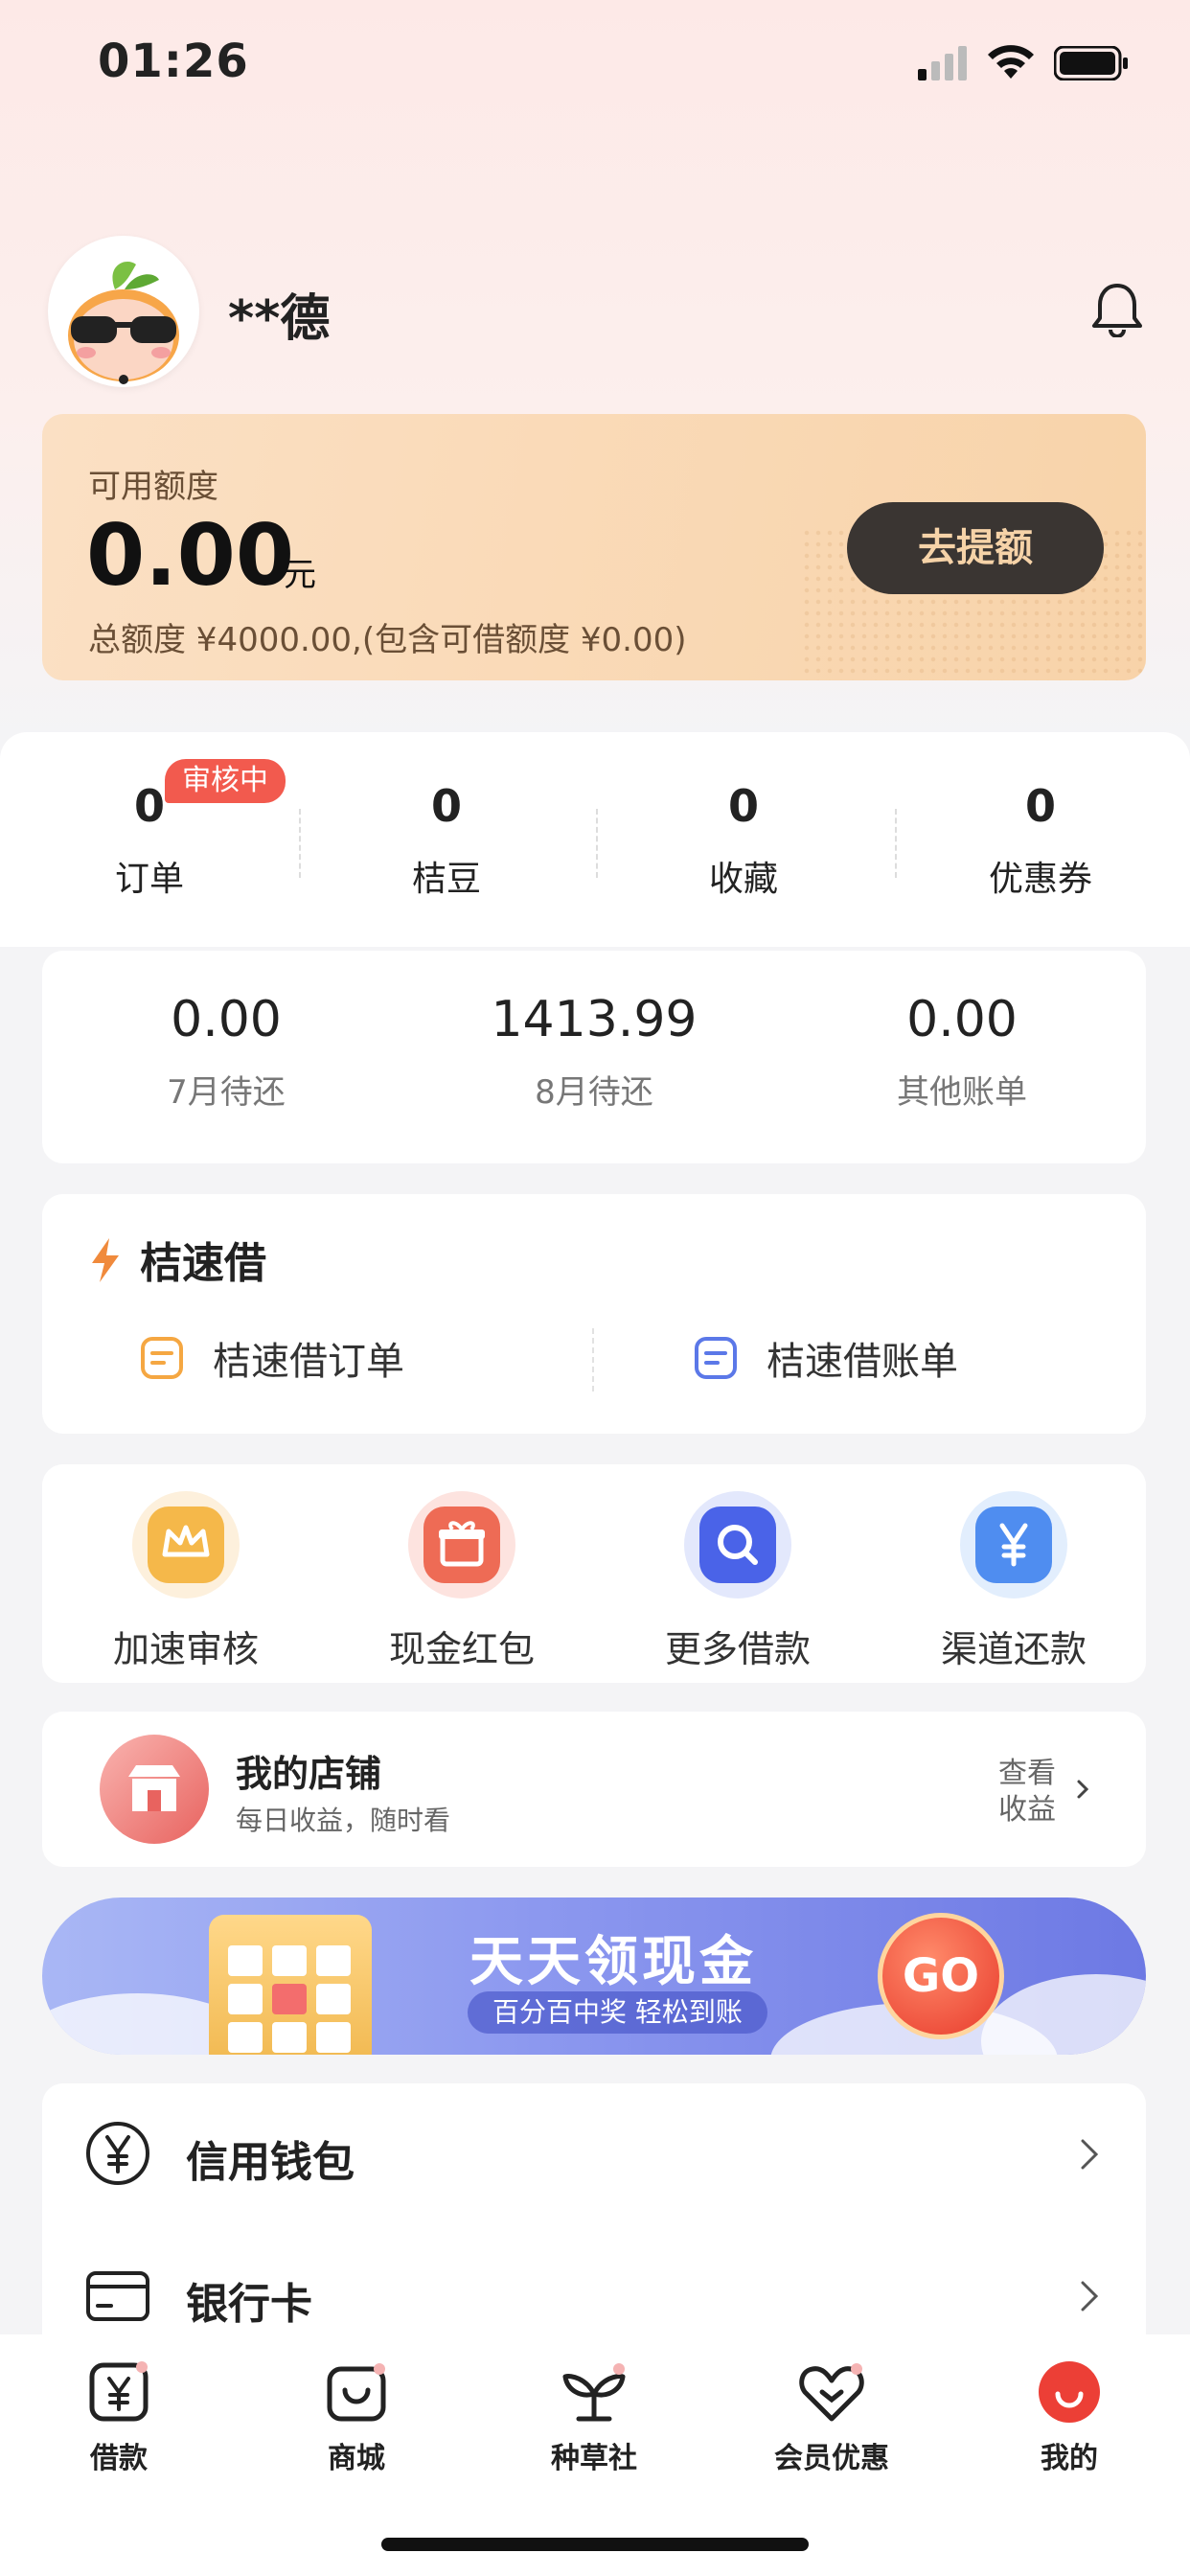 This screenshot has width=1190, height=2576. What do you see at coordinates (309, 1774) in the screenshot?
I see `shop-title: 我的店铺` at bounding box center [309, 1774].